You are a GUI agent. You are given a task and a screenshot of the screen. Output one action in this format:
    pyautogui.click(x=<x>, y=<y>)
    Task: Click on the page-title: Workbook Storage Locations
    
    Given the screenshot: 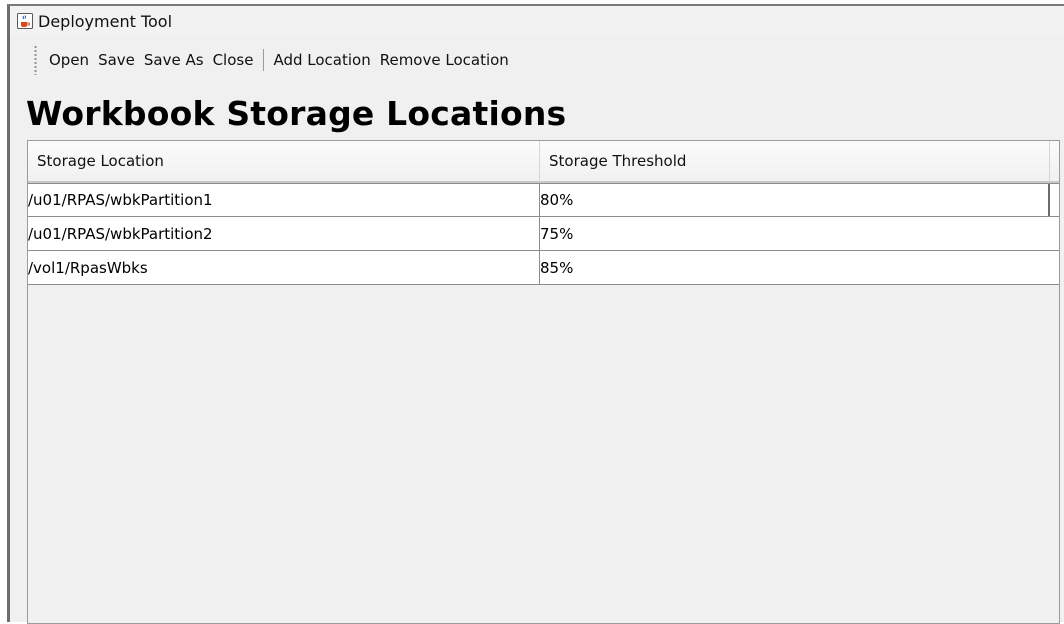 What is the action you would take?
    pyautogui.click(x=296, y=113)
    